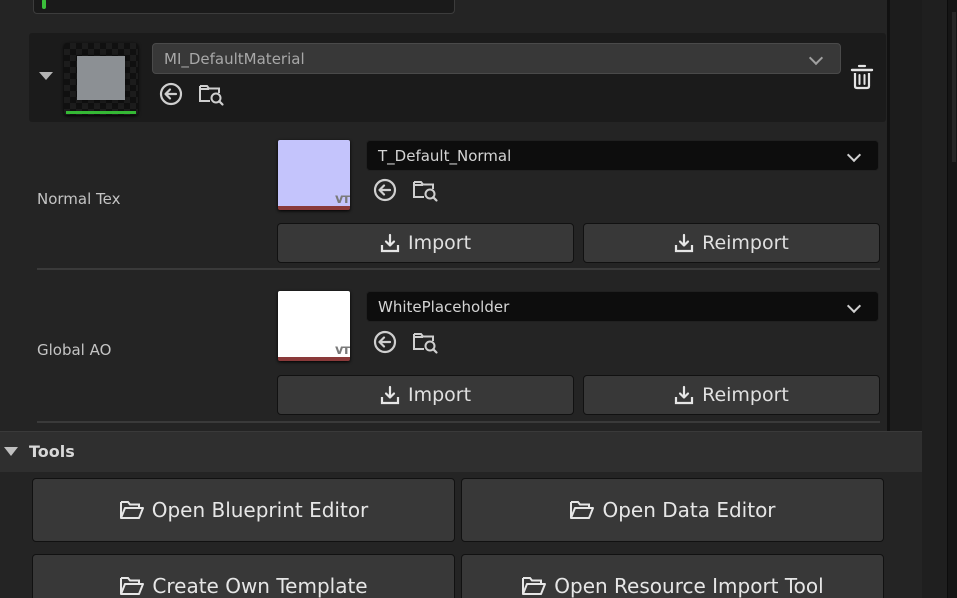  I want to click on previous-property-field, so click(244, 7).